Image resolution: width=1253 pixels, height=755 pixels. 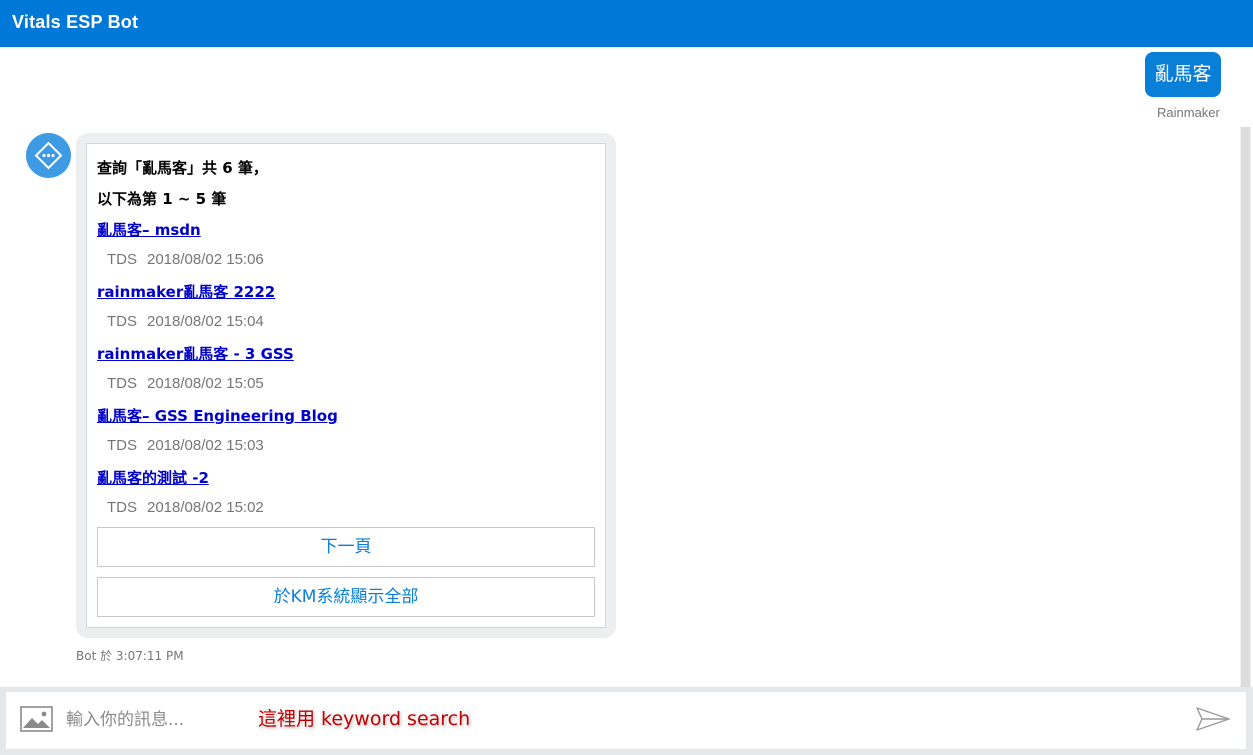 I want to click on result-link: 亂馬客的測試 -2, so click(x=153, y=477).